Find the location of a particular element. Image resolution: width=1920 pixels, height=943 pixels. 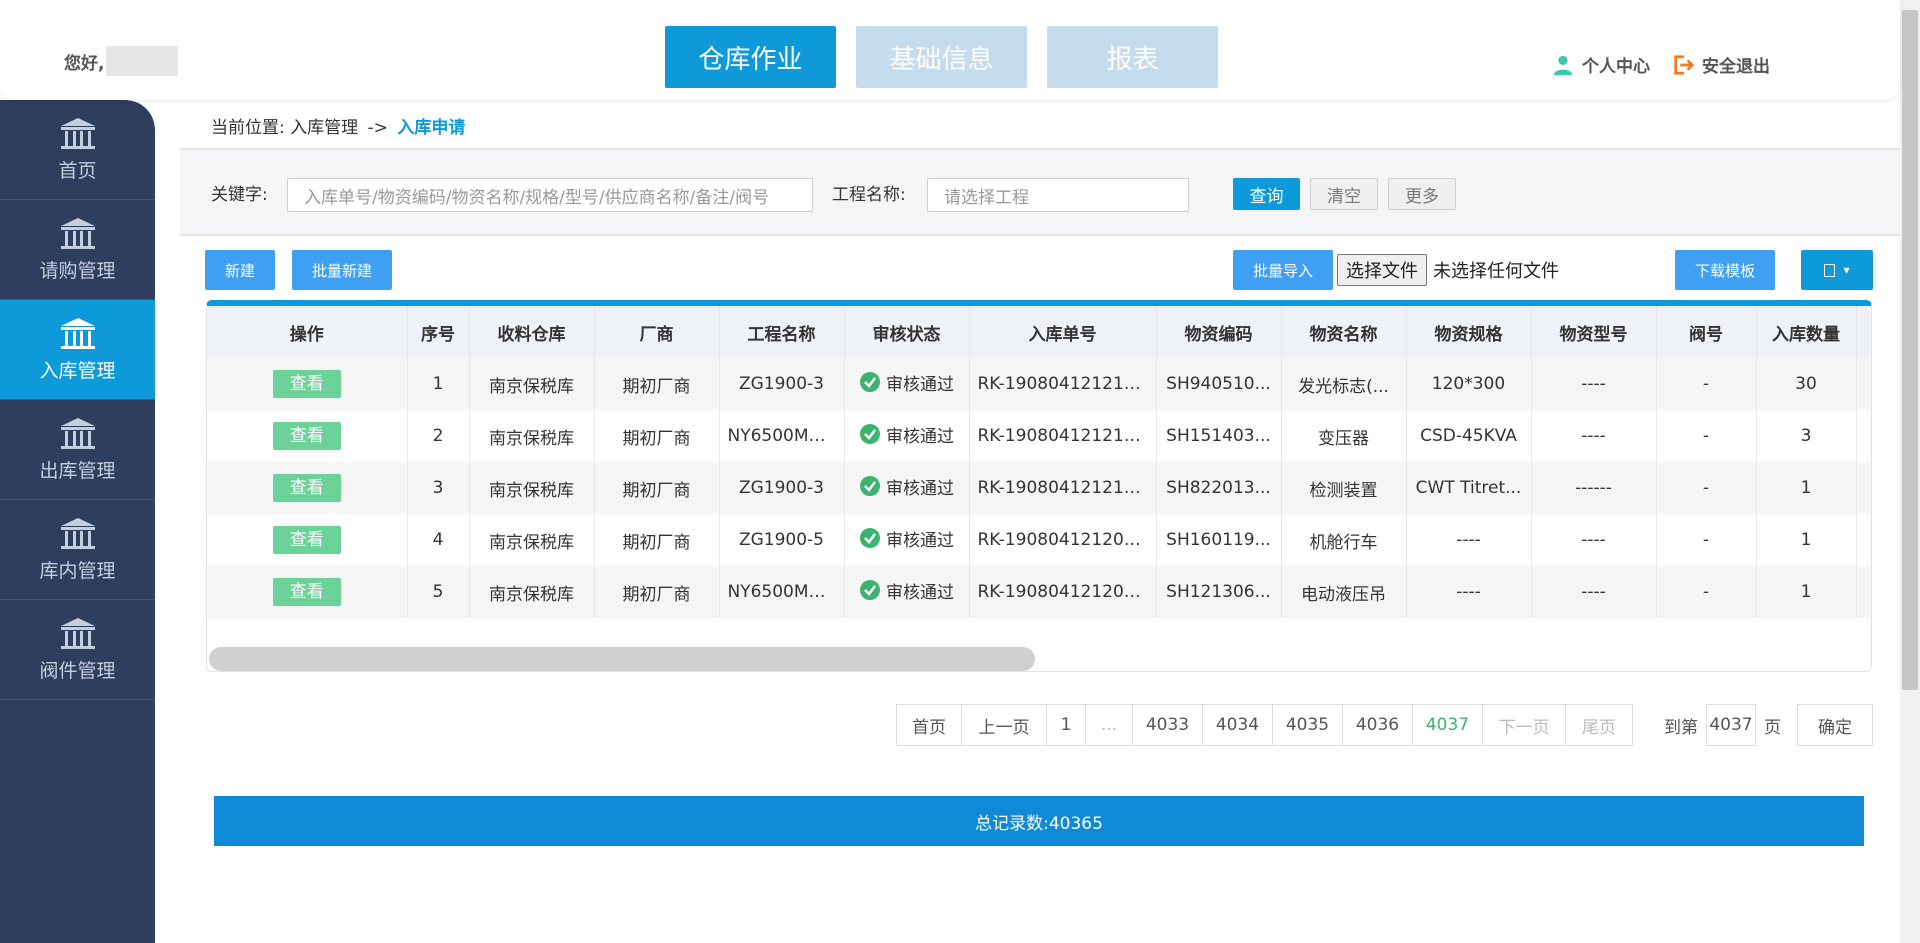

logout-link: 安全退出 is located at coordinates (1721, 64).